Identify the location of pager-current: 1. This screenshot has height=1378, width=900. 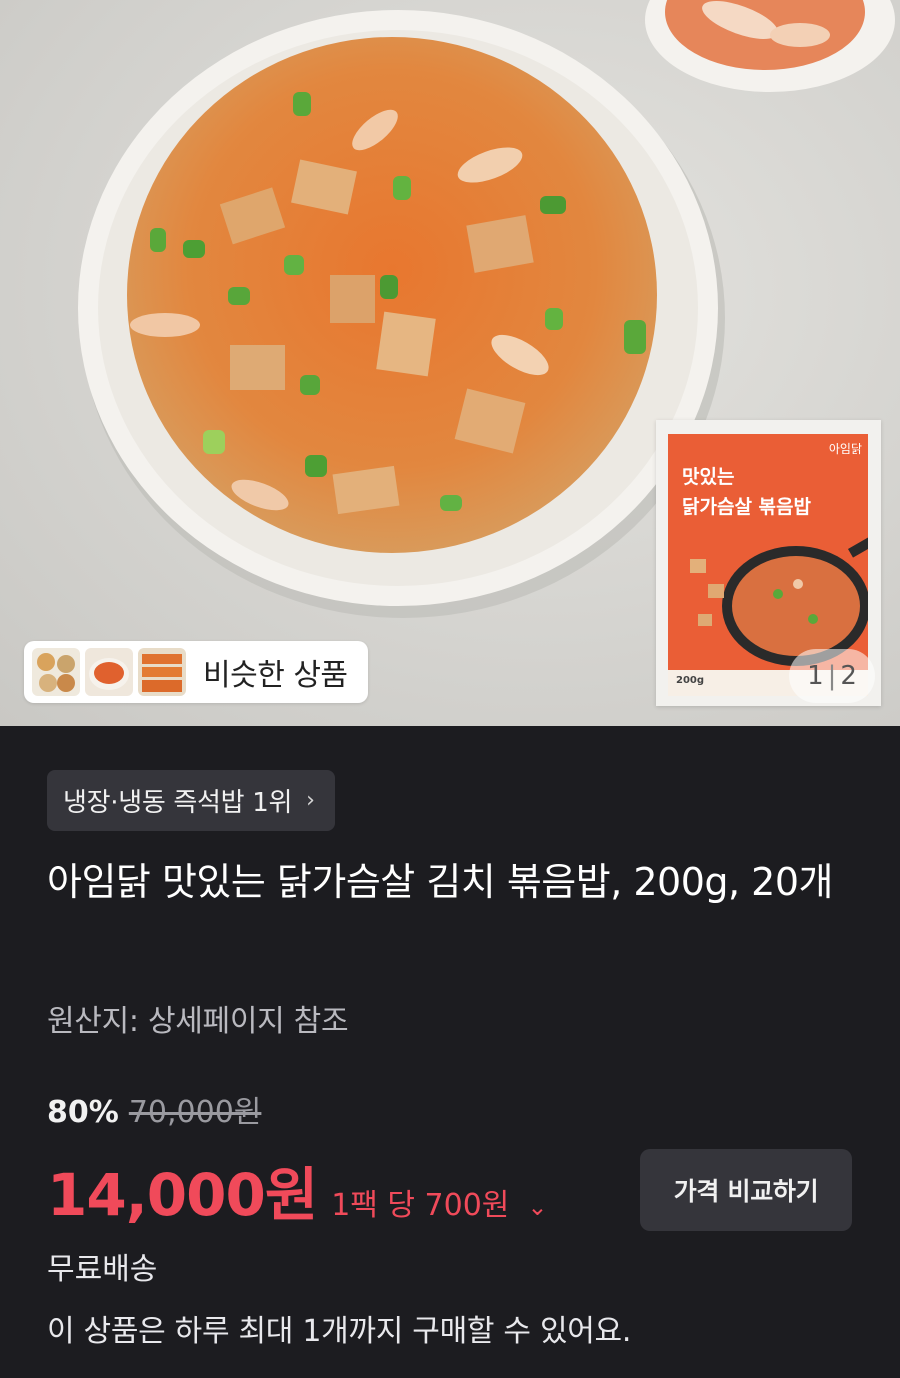
(815, 676).